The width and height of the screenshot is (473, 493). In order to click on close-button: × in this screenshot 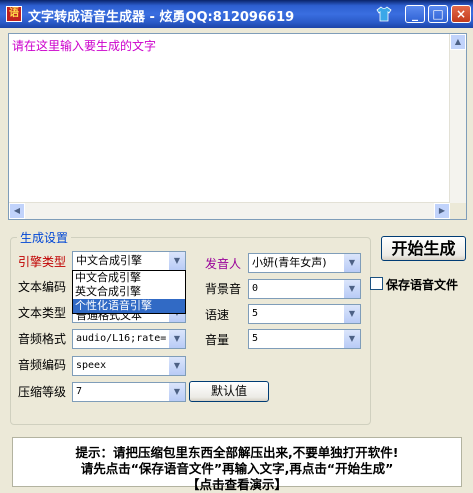, I will do `click(461, 14)`.